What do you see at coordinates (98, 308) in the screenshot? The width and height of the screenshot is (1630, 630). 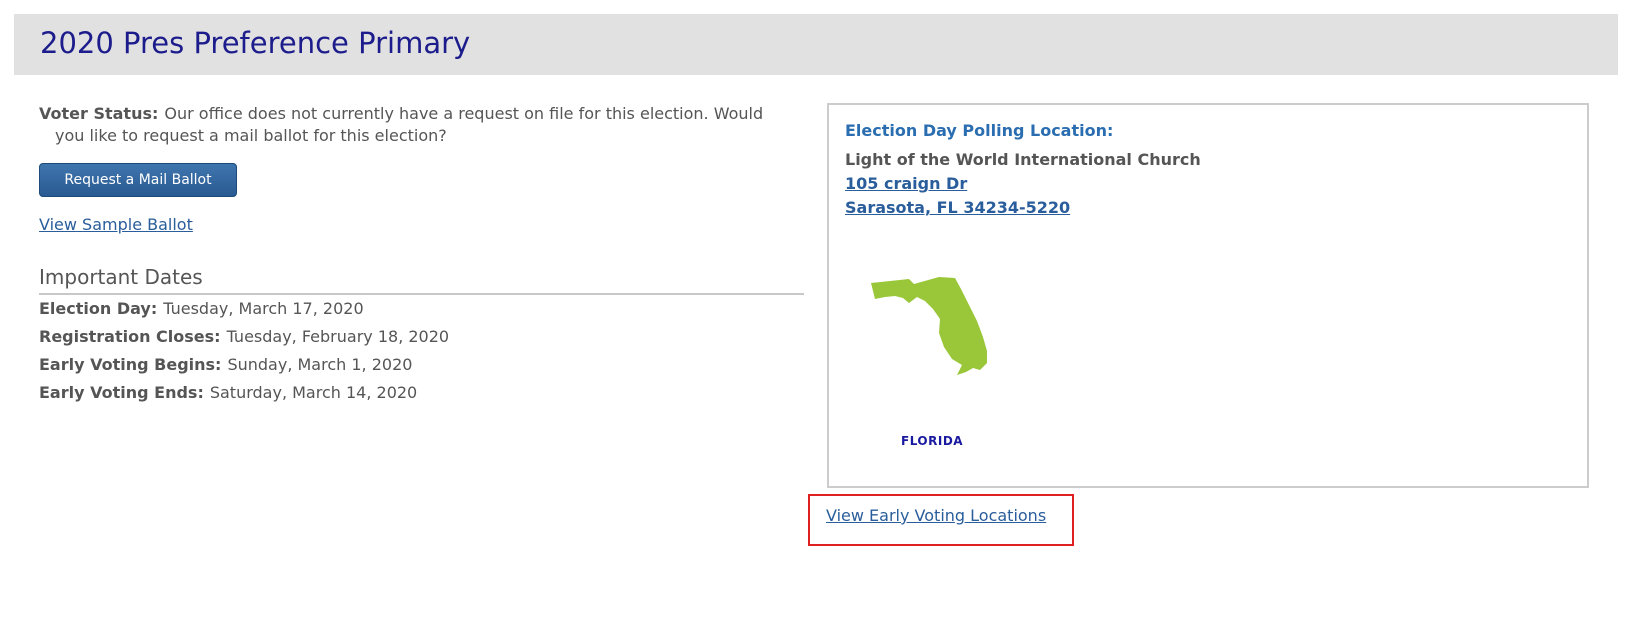 I see `date-label: Election Day:` at bounding box center [98, 308].